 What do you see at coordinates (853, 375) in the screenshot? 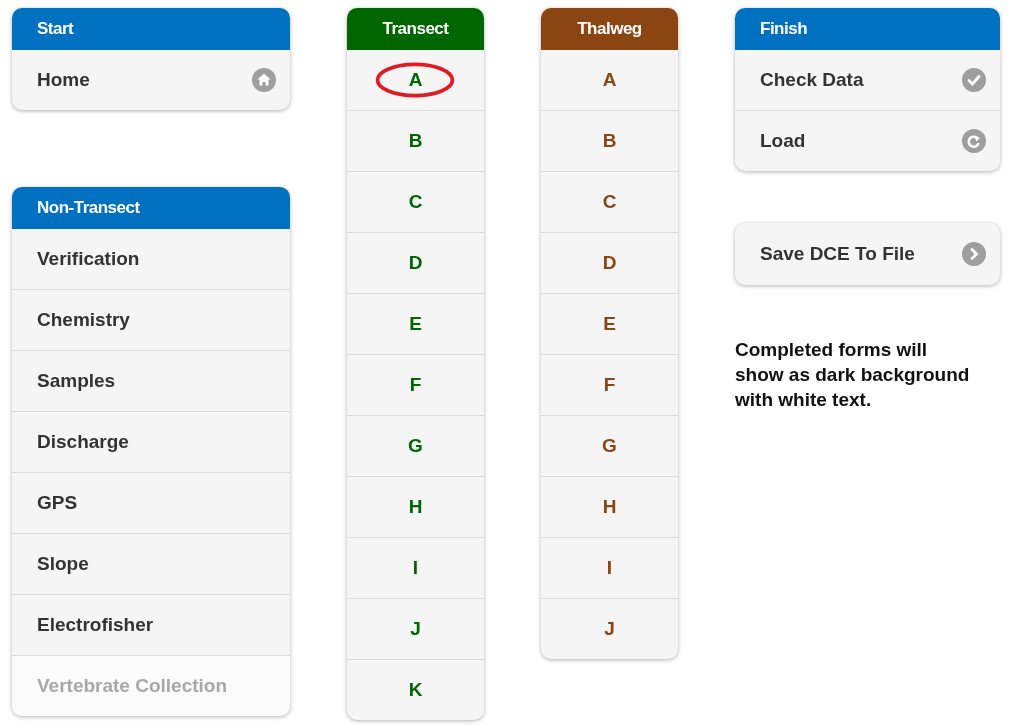
I see `note-text: Completed forms will show as dark background with white text.` at bounding box center [853, 375].